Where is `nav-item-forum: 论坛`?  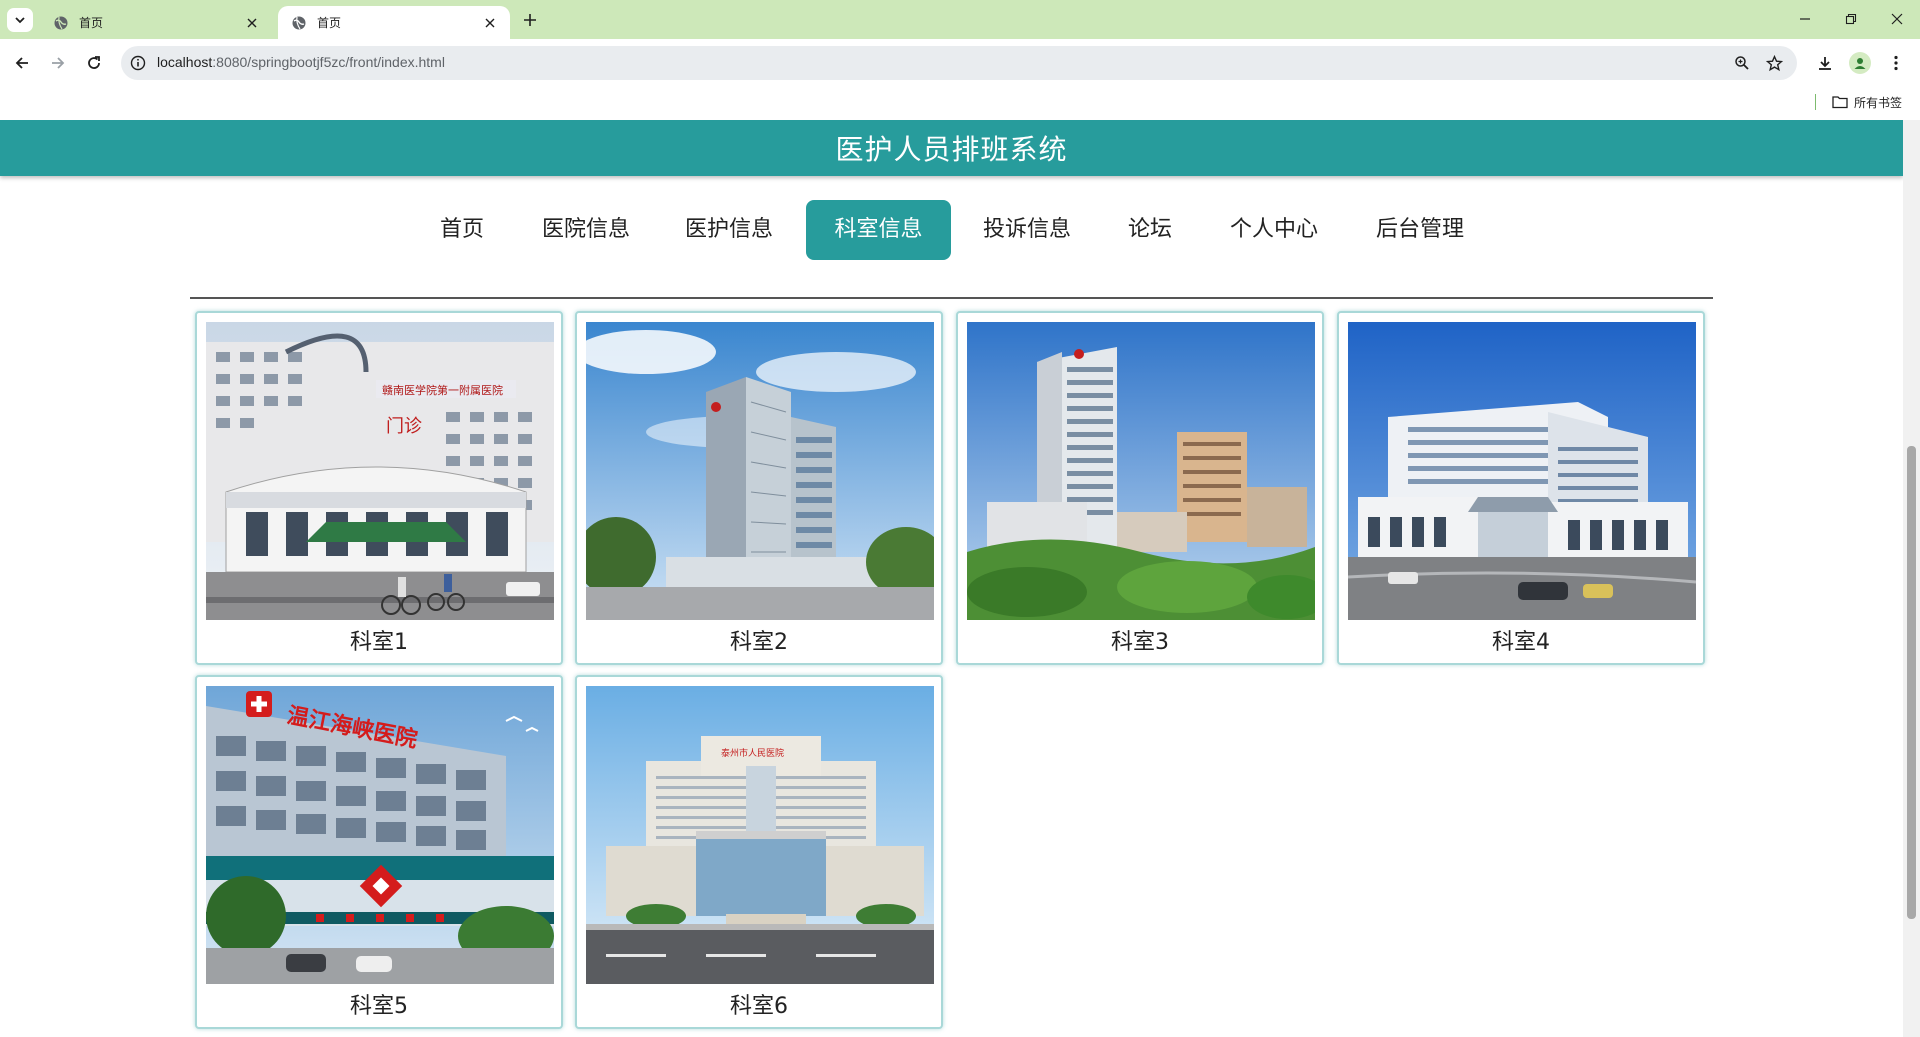 nav-item-forum: 论坛 is located at coordinates (1150, 230).